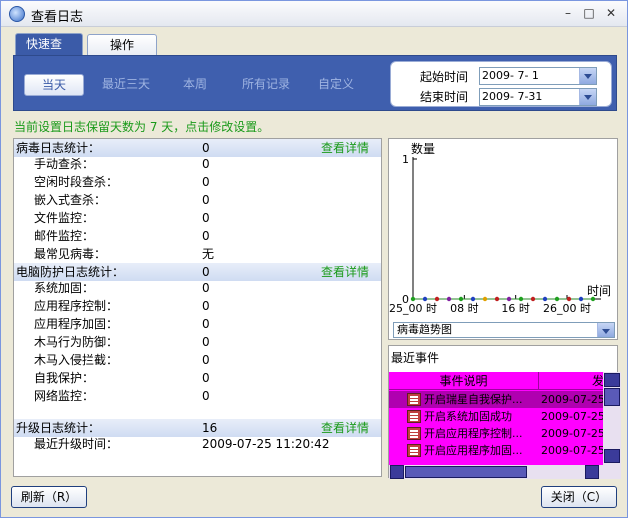  What do you see at coordinates (568, 13) in the screenshot?
I see `minimize-icon: –` at bounding box center [568, 13].